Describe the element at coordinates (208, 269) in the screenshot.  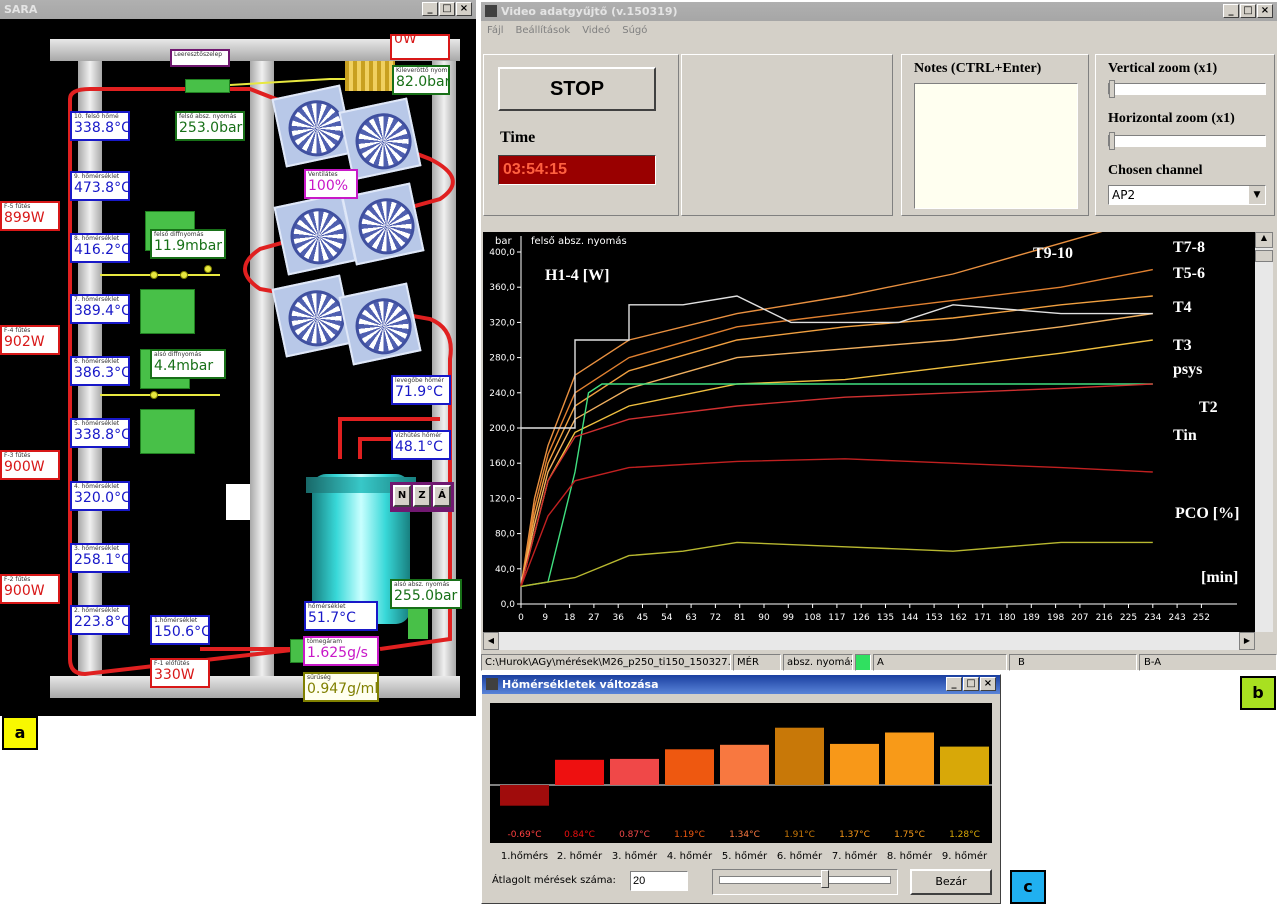
I see `sensor-dot` at that location.